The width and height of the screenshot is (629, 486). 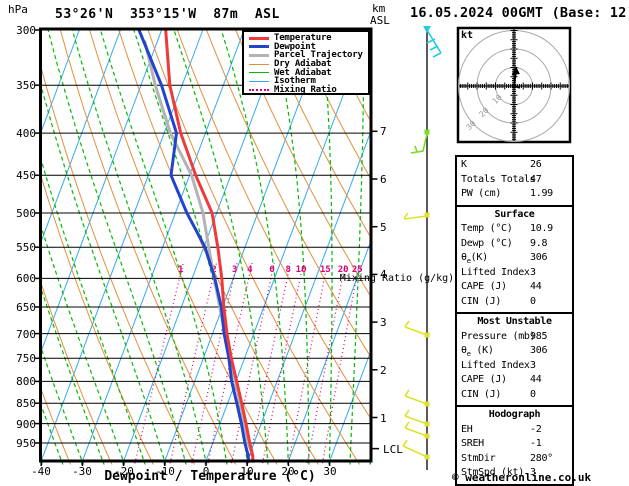 What do you see at coordinates (498, 179) in the screenshot?
I see `table-row-label: Totals Totals` at bounding box center [498, 179].